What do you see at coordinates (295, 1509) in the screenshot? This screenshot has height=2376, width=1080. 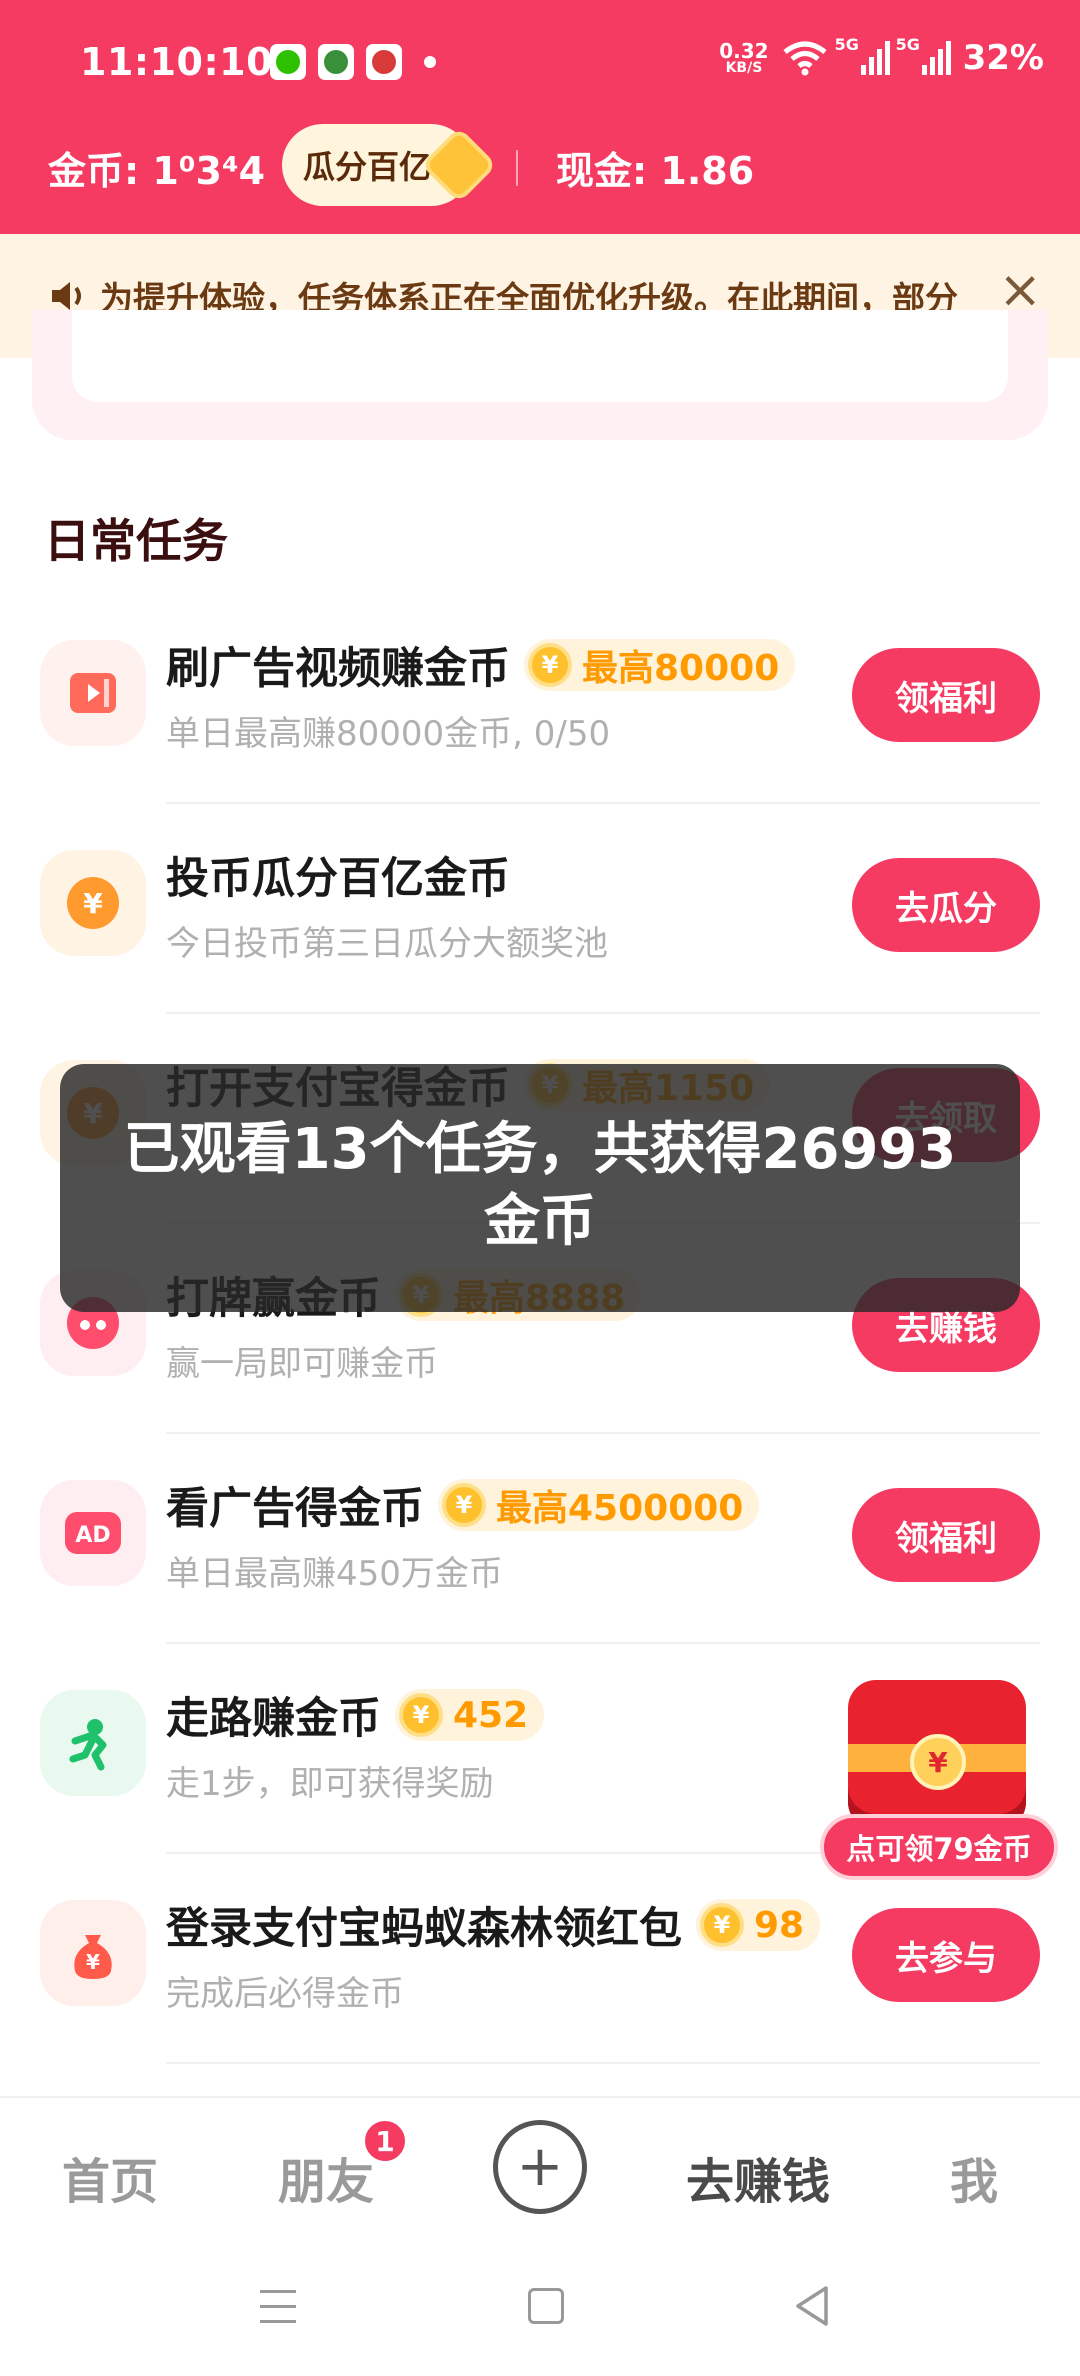 I see `task-title: 看广告得金币` at bounding box center [295, 1509].